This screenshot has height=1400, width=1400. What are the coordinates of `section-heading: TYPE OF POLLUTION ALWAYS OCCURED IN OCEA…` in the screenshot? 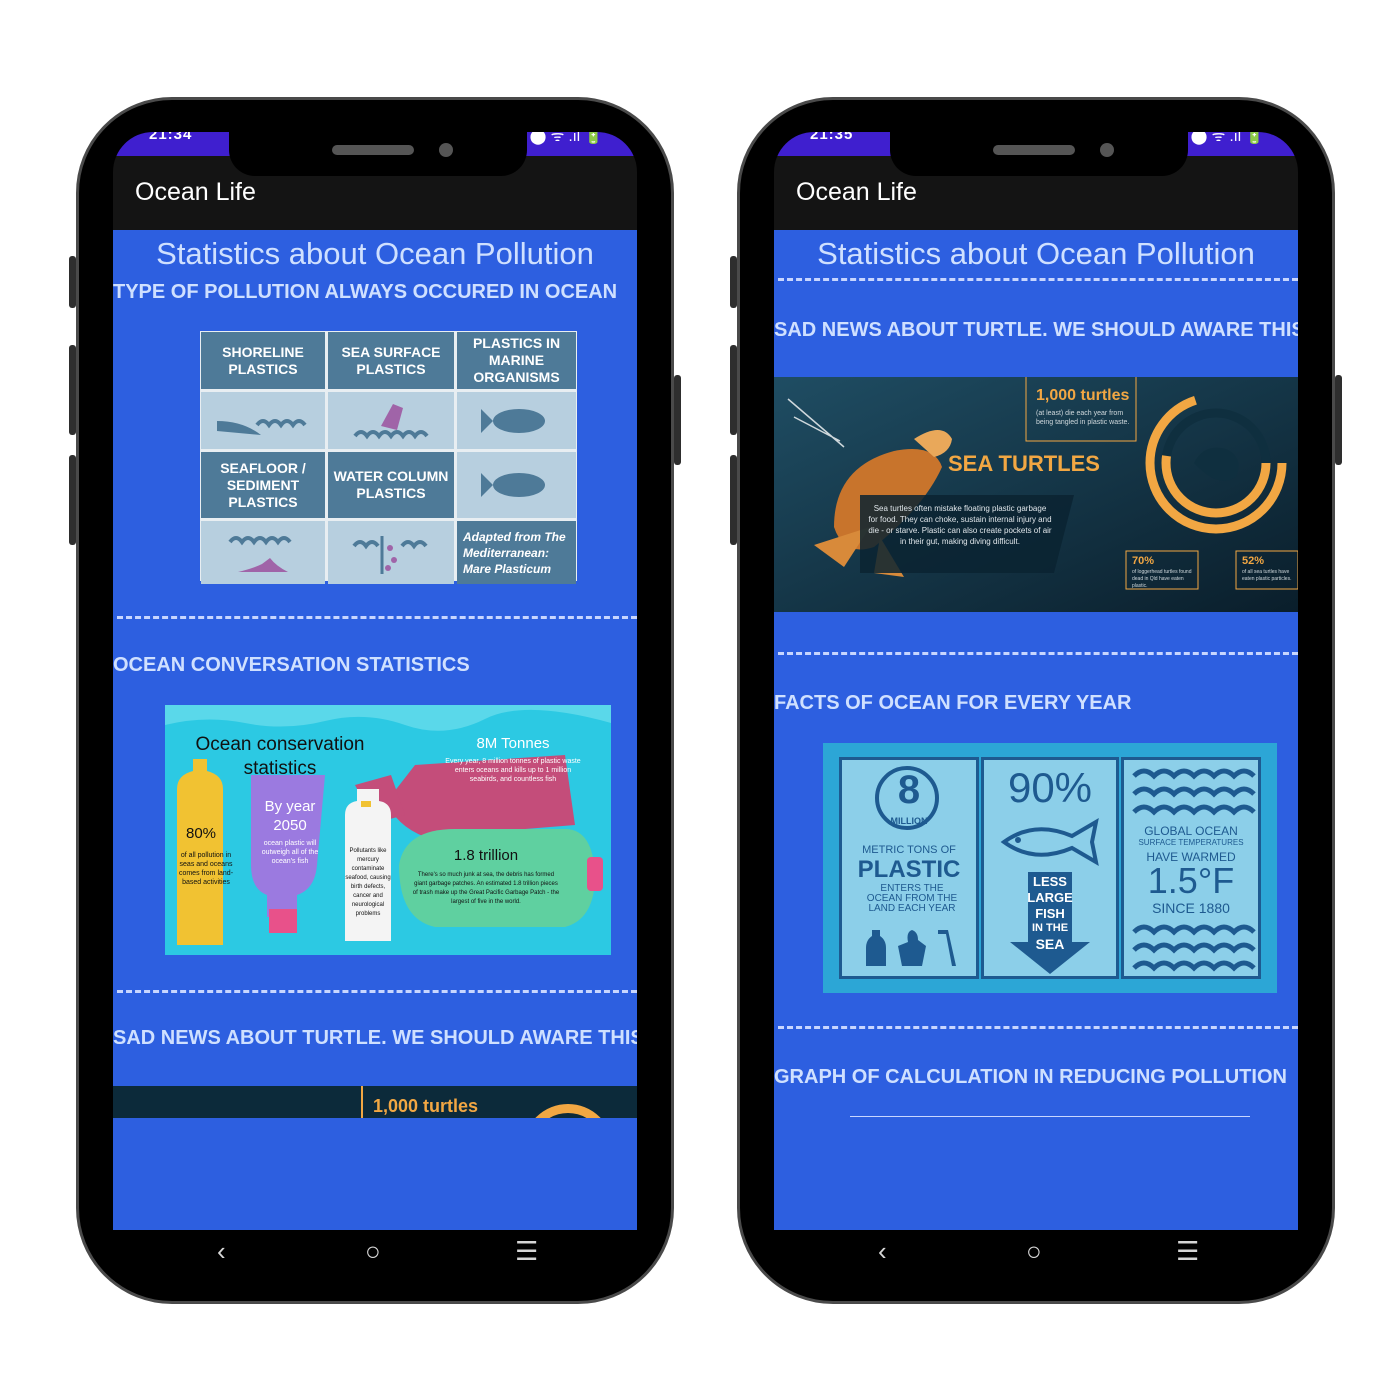 It's located at (365, 292).